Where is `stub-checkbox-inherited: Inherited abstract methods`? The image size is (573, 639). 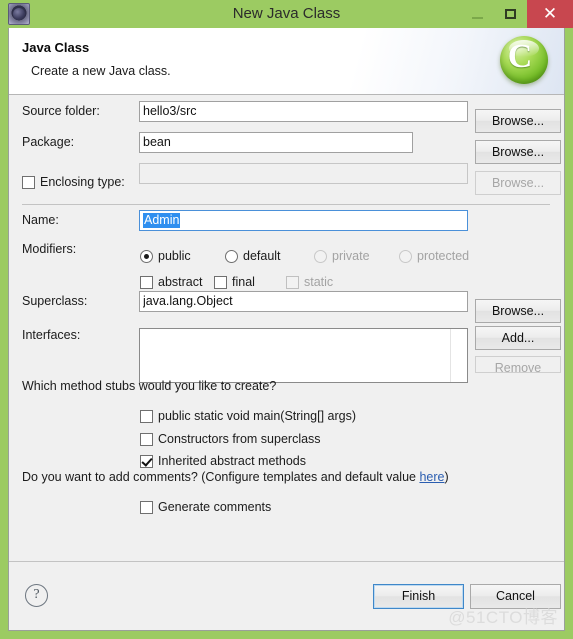 stub-checkbox-inherited: Inherited abstract methods is located at coordinates (223, 461).